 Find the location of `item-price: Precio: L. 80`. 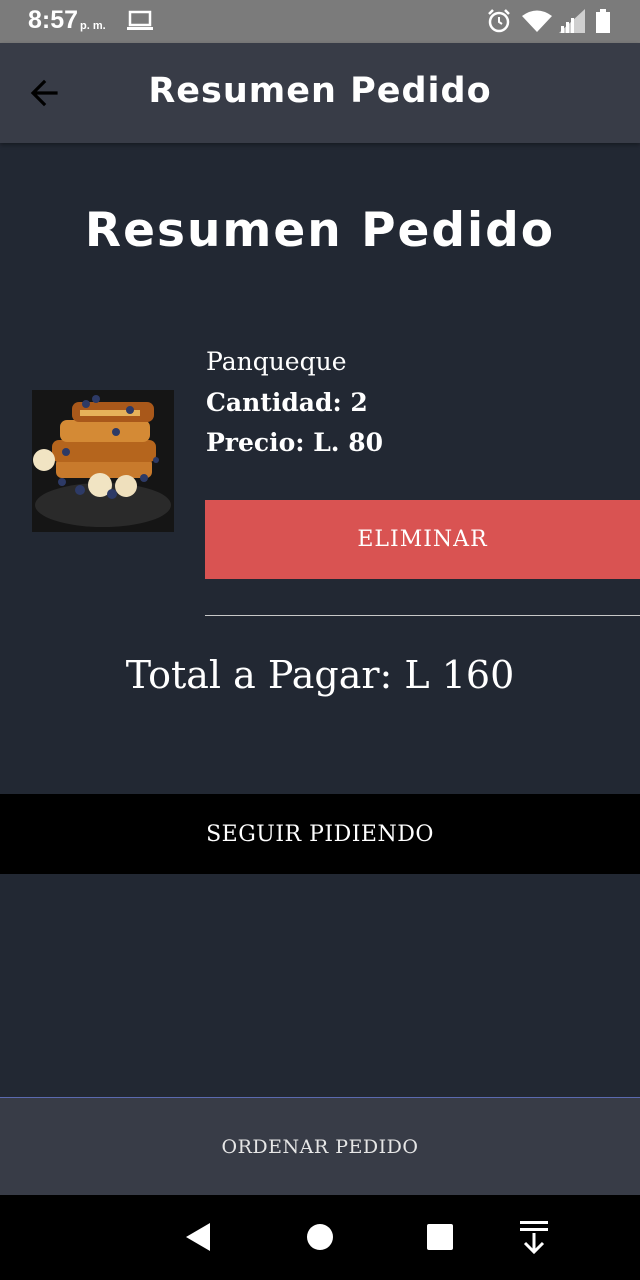

item-price: Precio: L. 80 is located at coordinates (294, 442).